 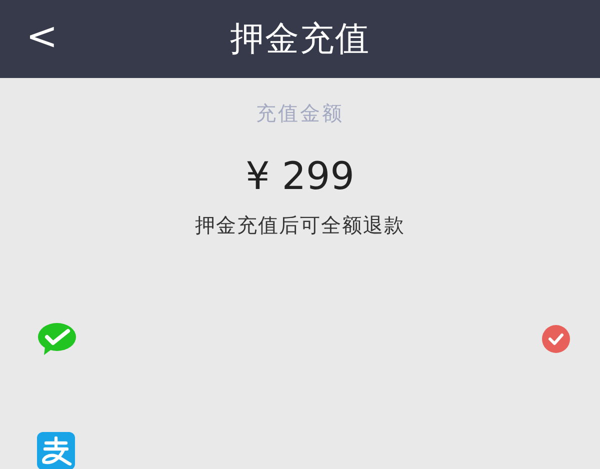 I want to click on amount-label: 充值金额, so click(x=300, y=113).